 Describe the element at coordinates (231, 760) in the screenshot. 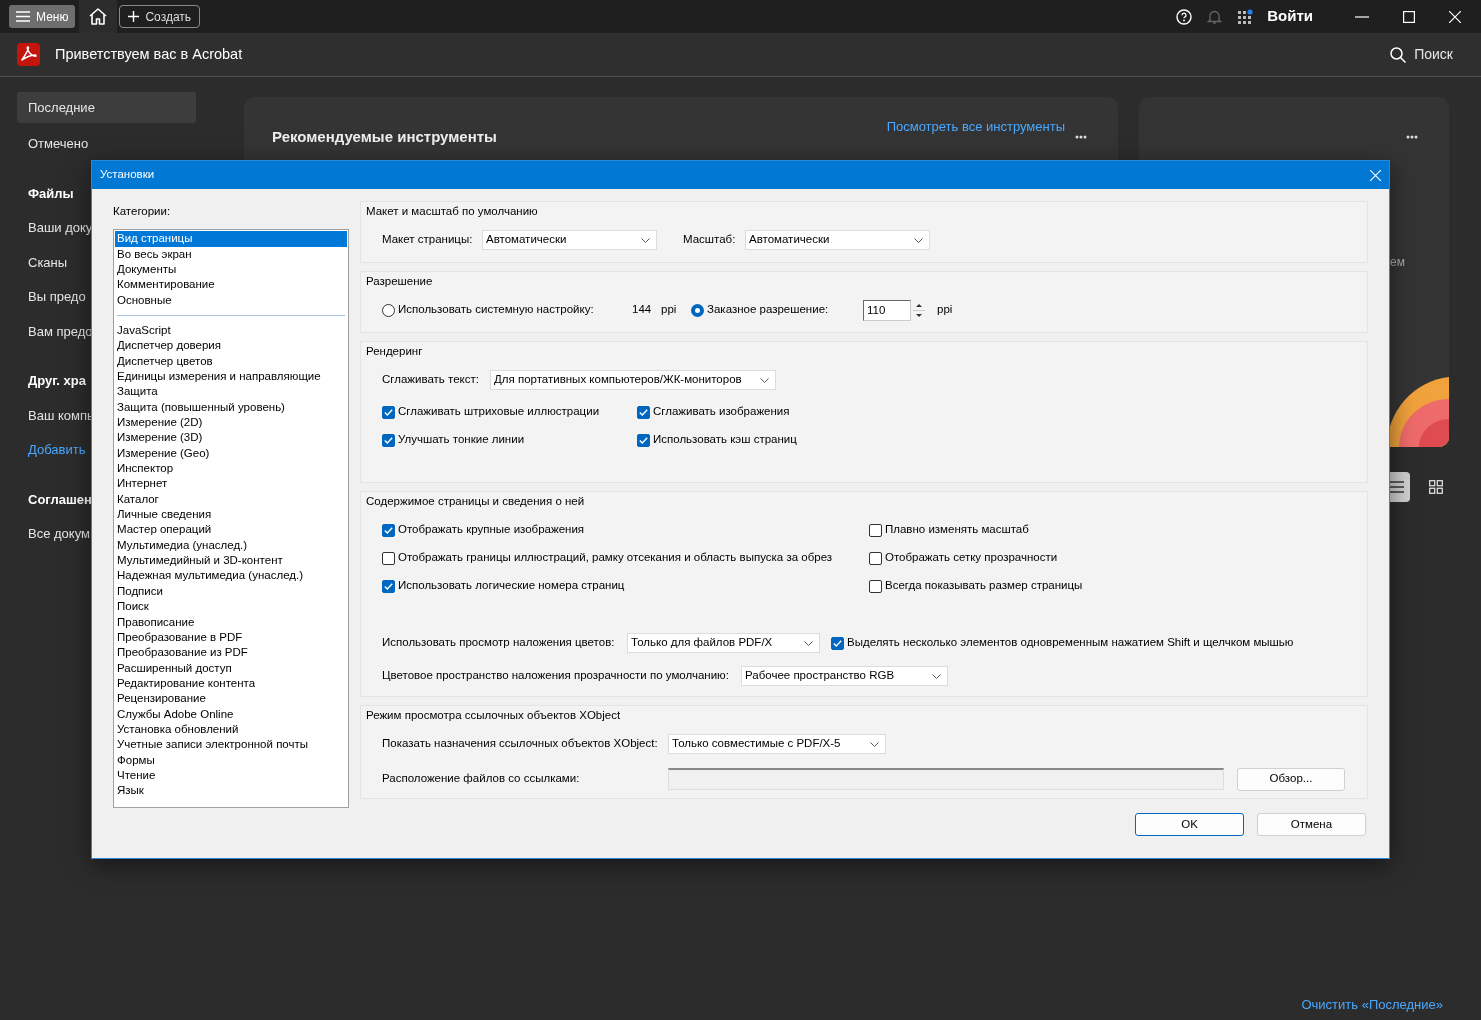

I see `category-item: Формы` at that location.